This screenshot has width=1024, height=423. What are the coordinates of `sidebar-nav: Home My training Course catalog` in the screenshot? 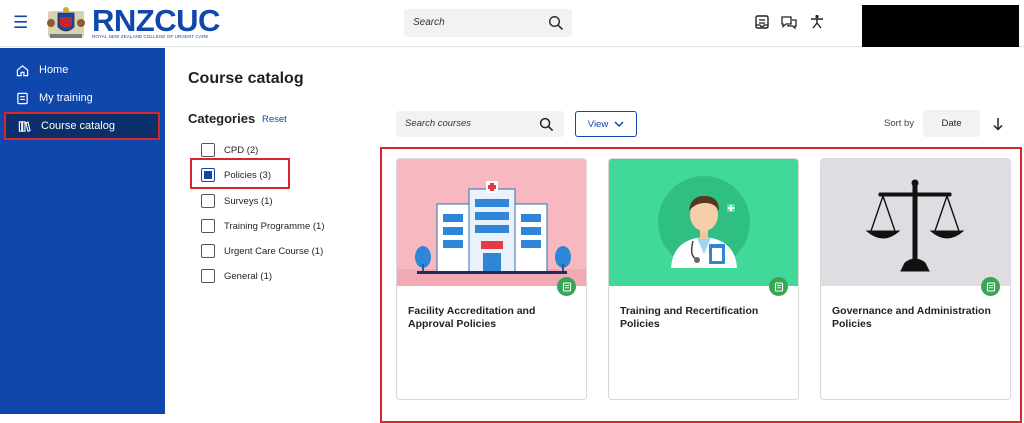 It's located at (82, 231).